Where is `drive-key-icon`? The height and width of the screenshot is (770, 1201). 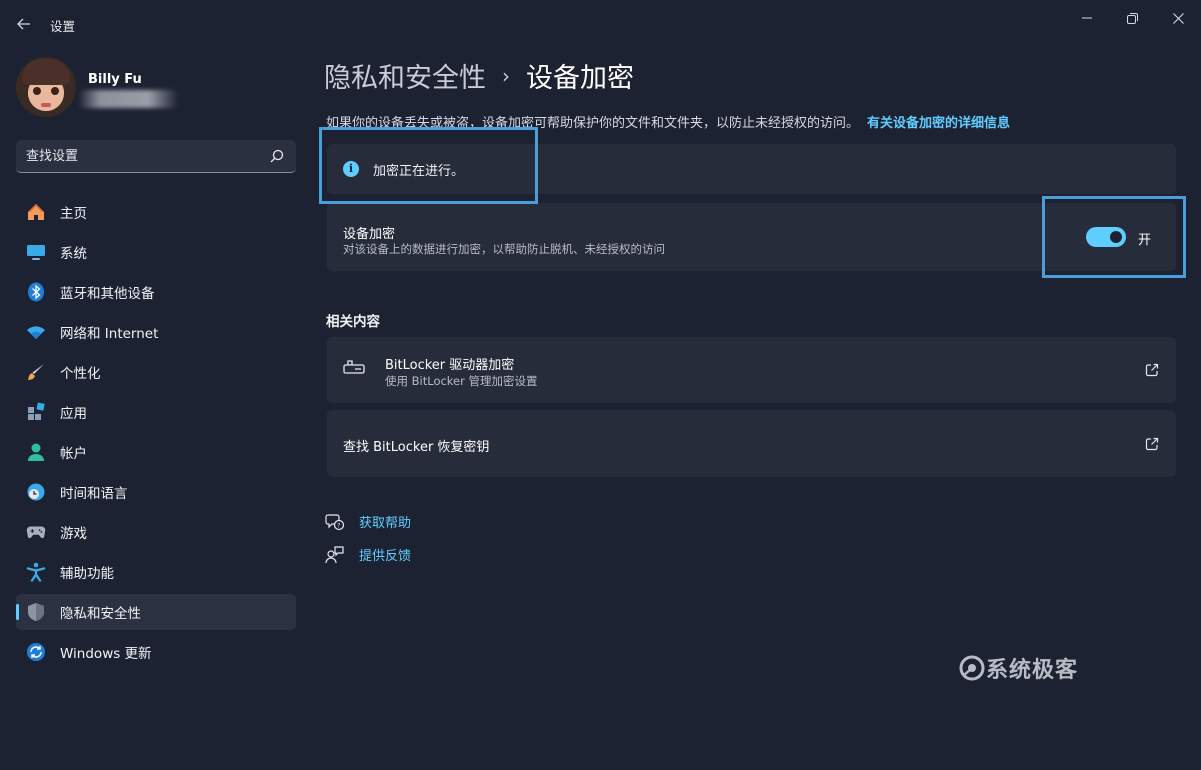 drive-key-icon is located at coordinates (354, 367).